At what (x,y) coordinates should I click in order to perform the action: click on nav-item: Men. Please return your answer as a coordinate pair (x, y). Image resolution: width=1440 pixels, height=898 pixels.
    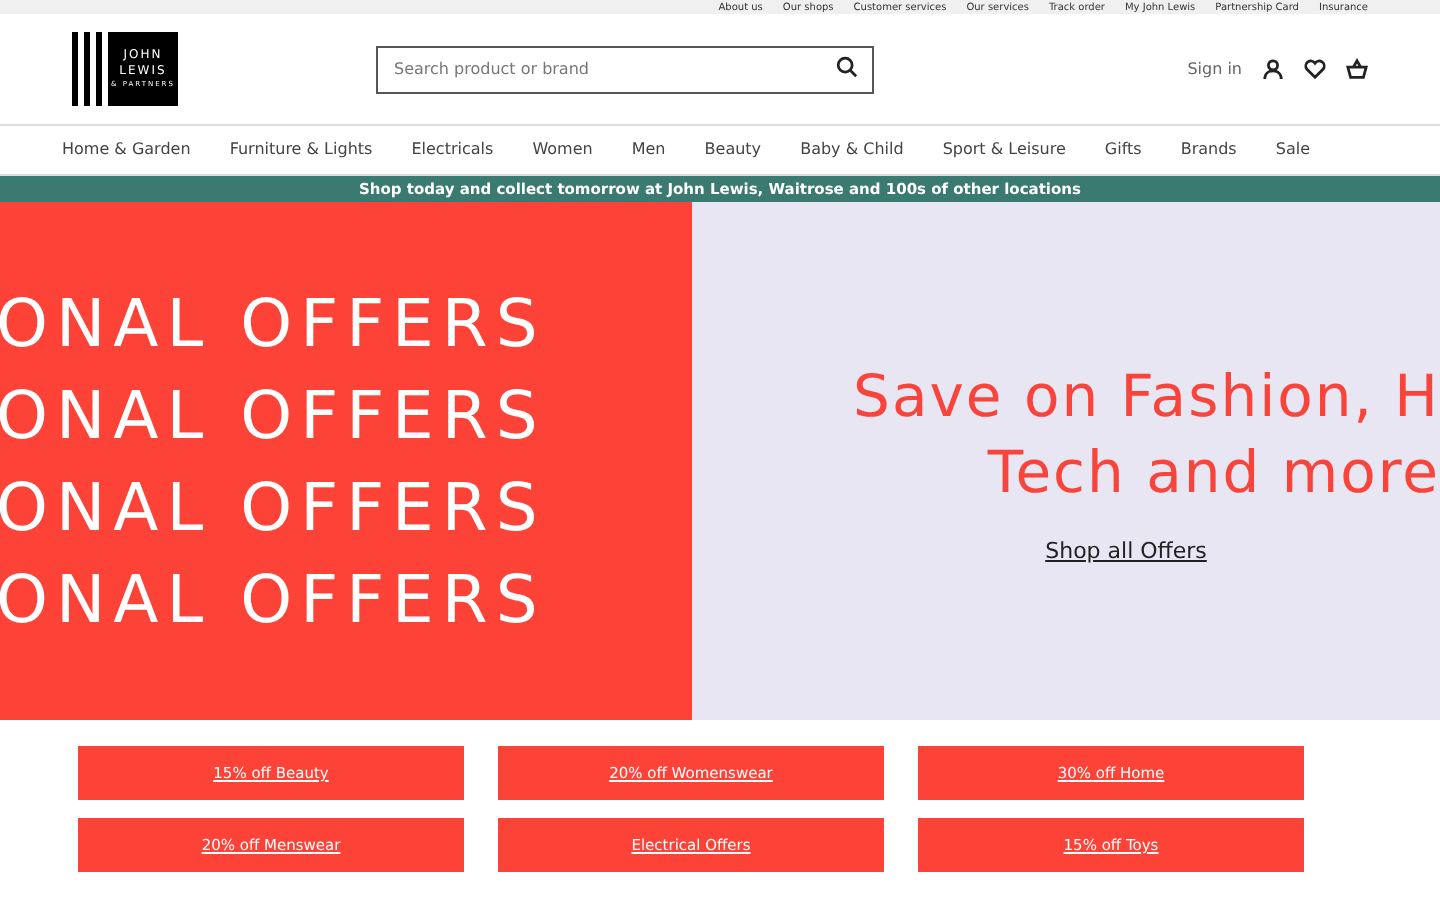
    Looking at the image, I should click on (648, 149).